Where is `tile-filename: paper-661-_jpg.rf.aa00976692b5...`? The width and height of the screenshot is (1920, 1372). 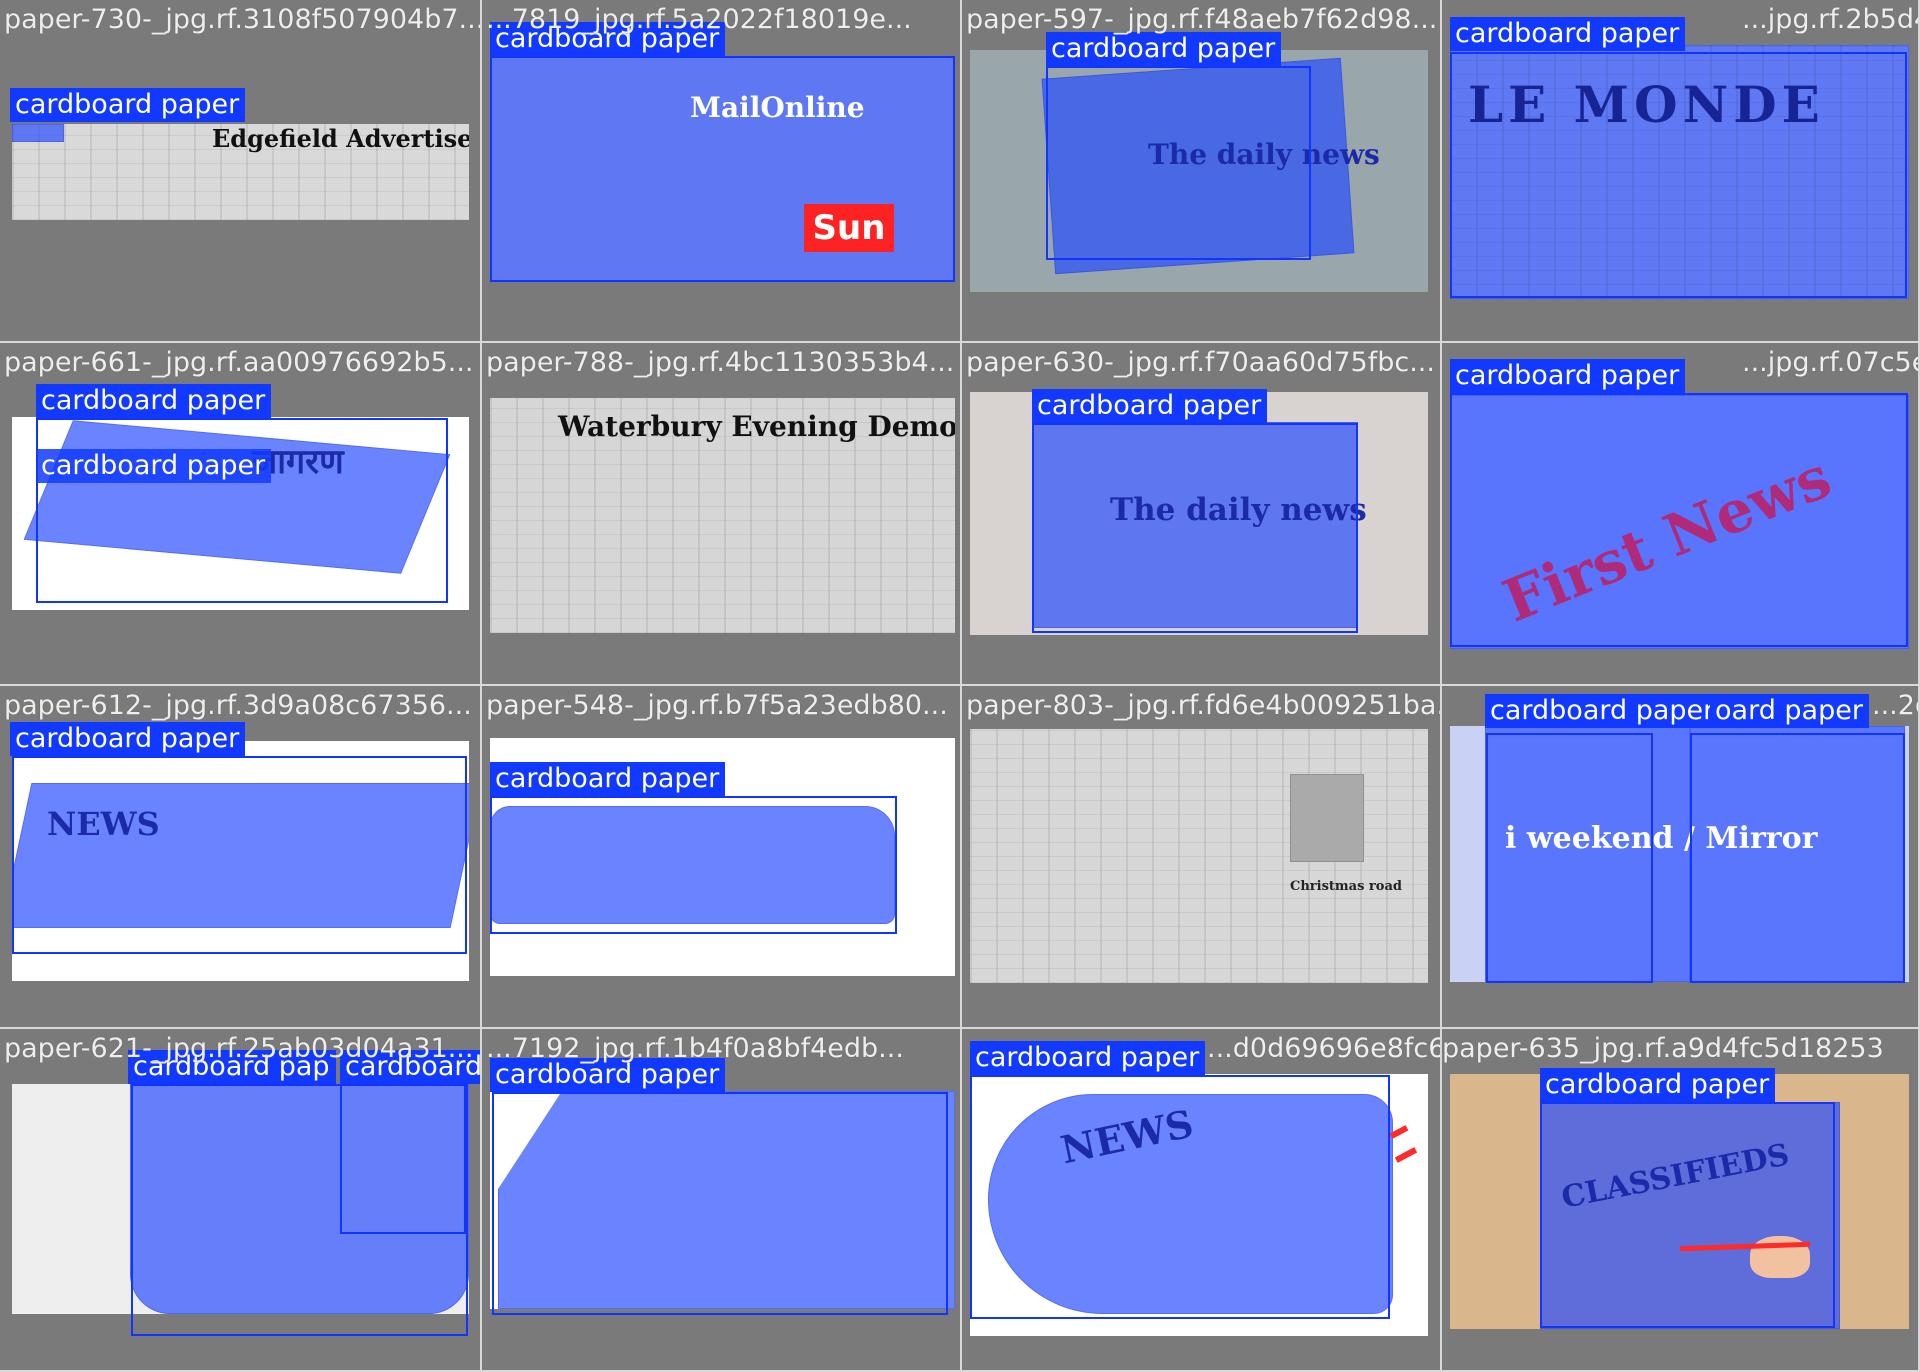 tile-filename: paper-661-_jpg.rf.aa00976692b5... is located at coordinates (239, 362).